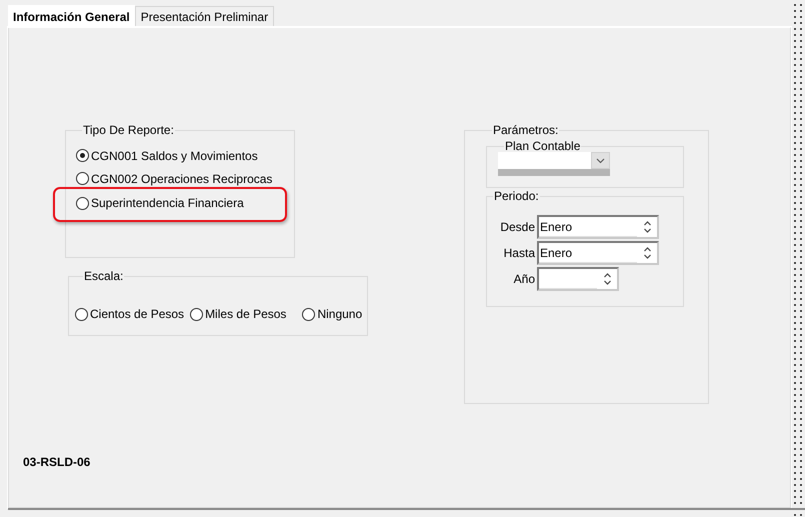 The height and width of the screenshot is (517, 805). Describe the element at coordinates (516, 196) in the screenshot. I see `group-title: Periodo:` at that location.